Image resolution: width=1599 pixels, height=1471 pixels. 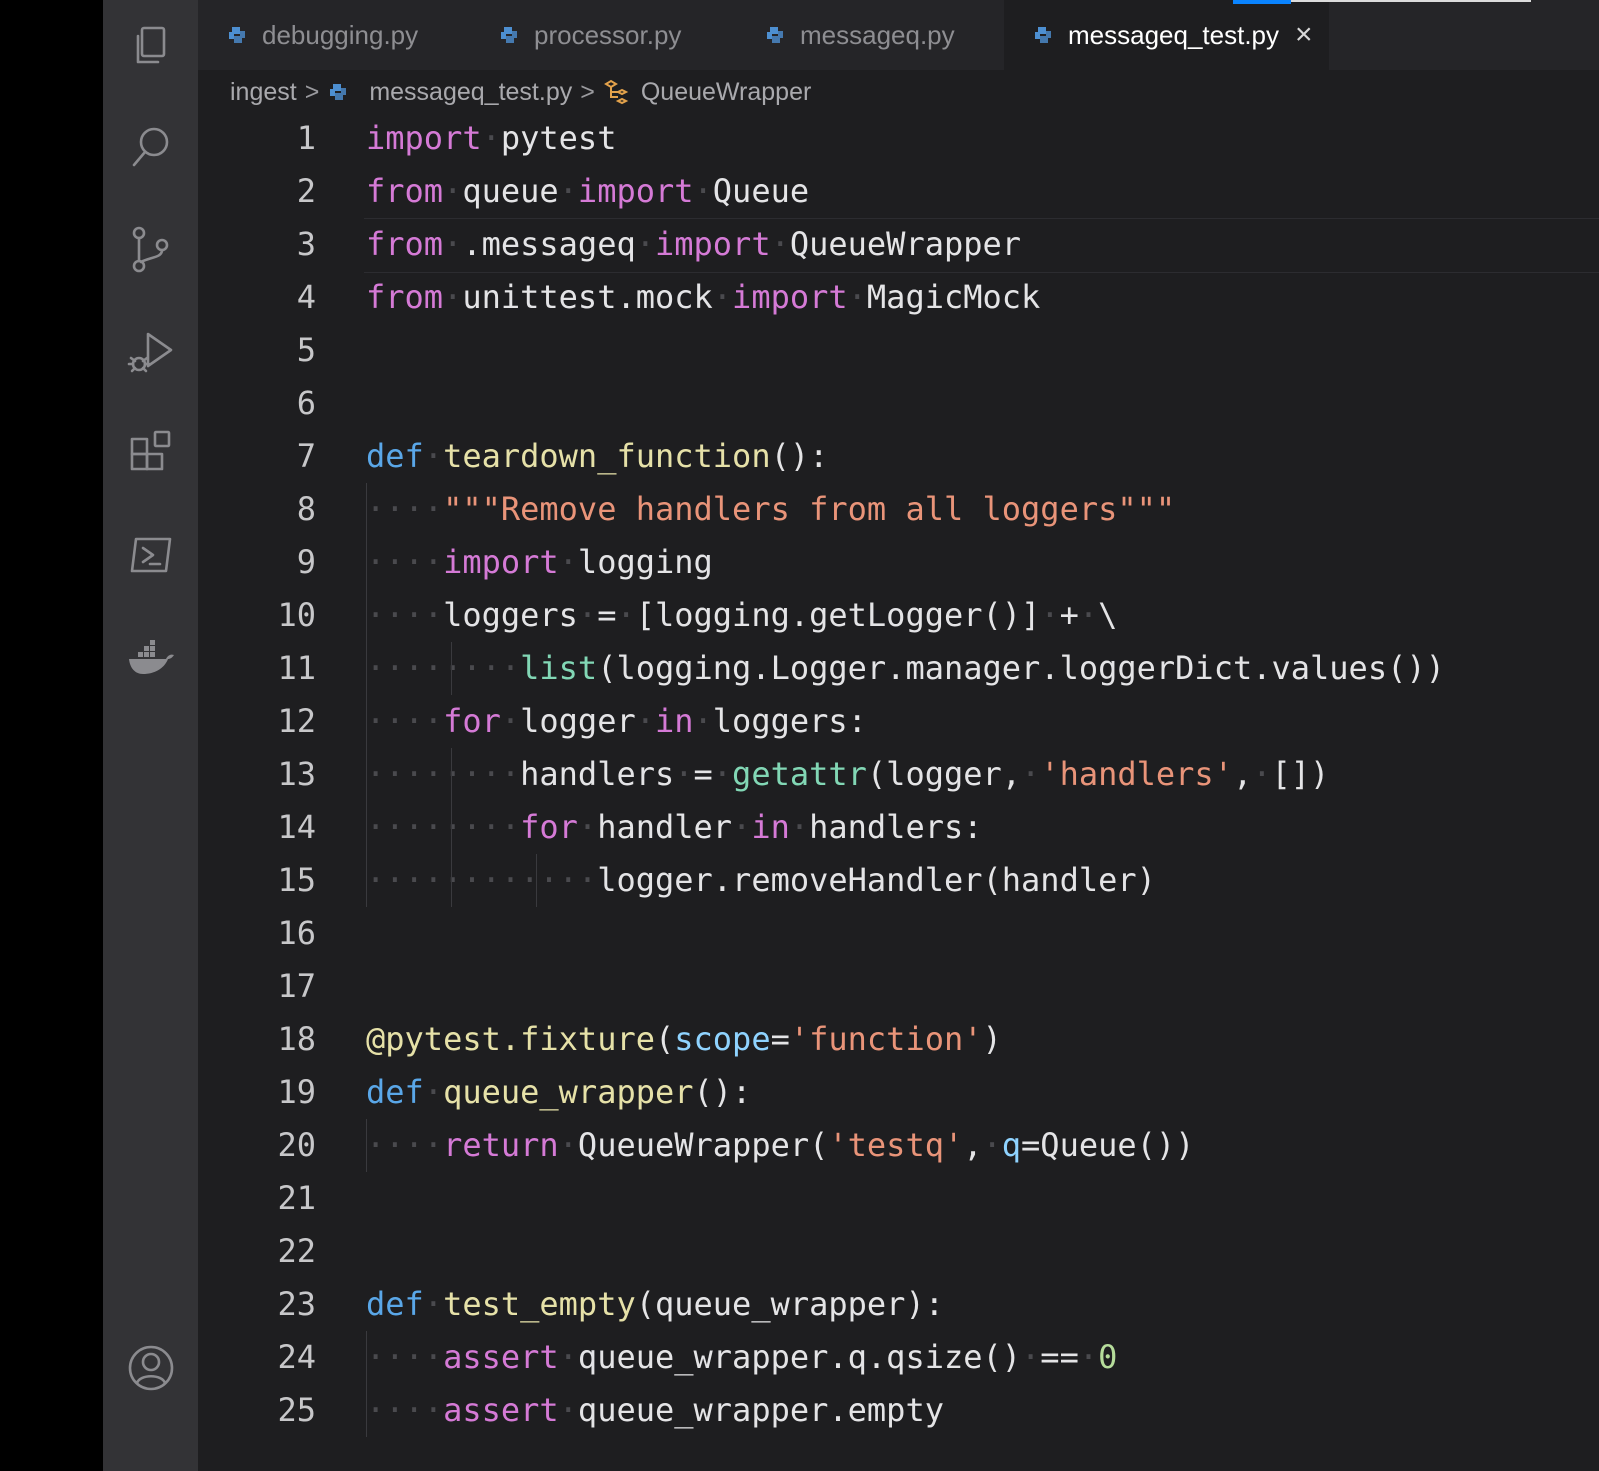 What do you see at coordinates (150, 147) in the screenshot?
I see `search-icon` at bounding box center [150, 147].